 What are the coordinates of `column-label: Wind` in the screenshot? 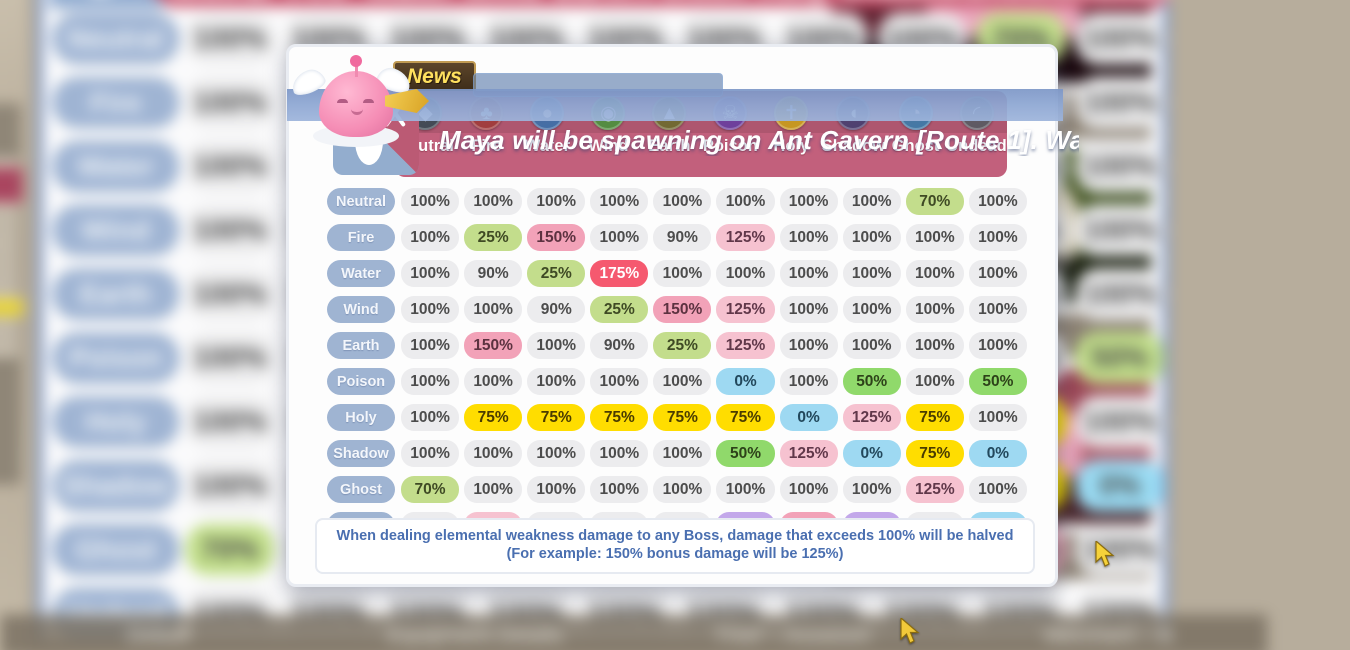 It's located at (608, 146).